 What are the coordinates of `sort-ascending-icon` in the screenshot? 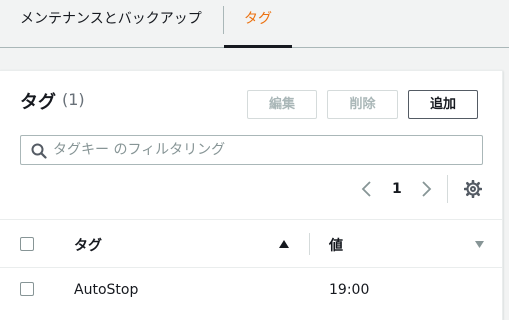 It's located at (284, 244).